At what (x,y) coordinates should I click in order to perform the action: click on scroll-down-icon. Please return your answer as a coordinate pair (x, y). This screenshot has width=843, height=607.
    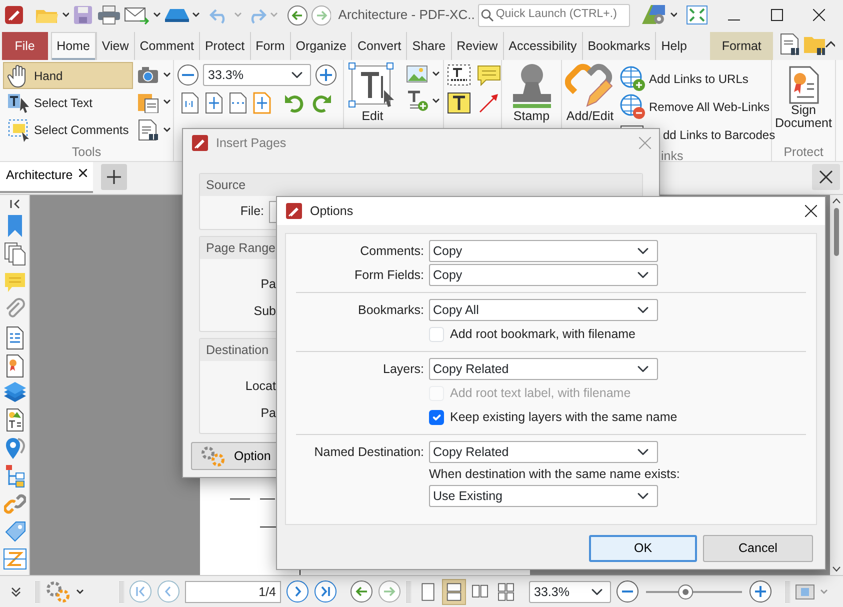
    Looking at the image, I should click on (836, 569).